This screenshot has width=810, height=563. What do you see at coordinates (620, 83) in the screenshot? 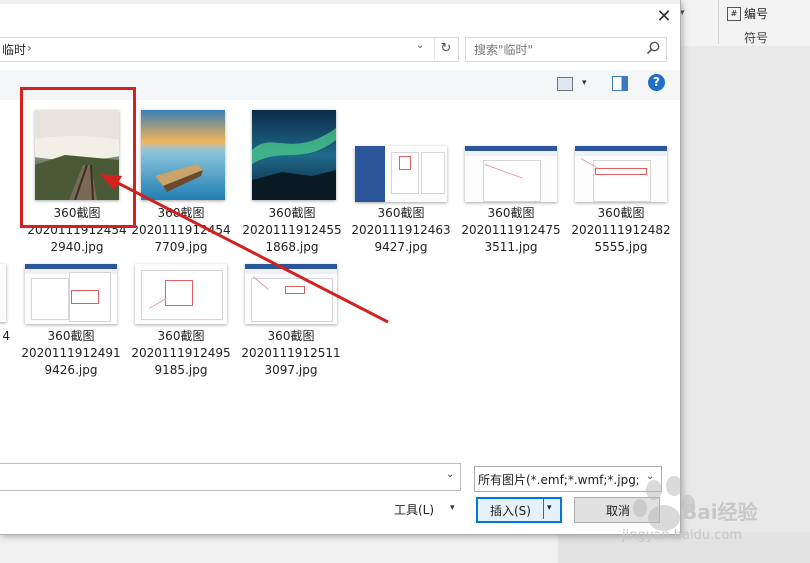
I see `preview-pane-icon` at bounding box center [620, 83].